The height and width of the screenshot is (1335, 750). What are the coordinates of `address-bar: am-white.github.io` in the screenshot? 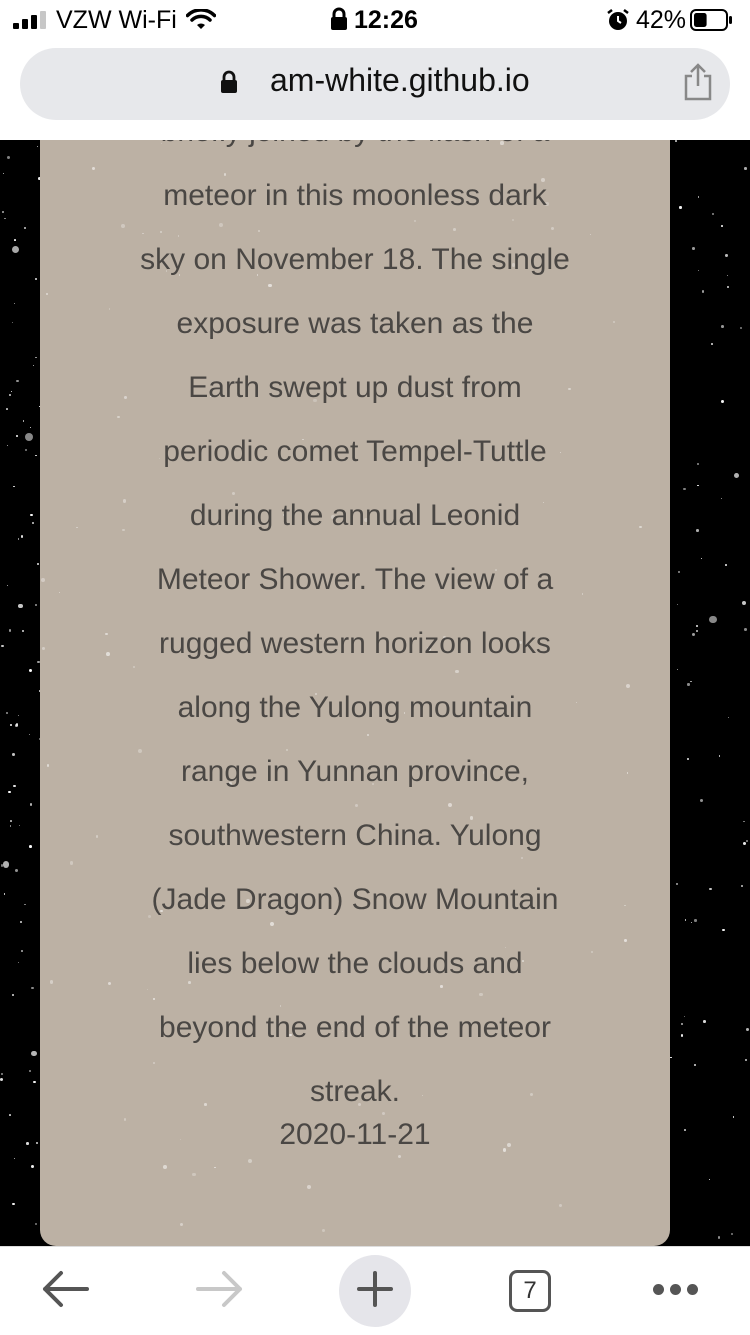 It's located at (375, 84).